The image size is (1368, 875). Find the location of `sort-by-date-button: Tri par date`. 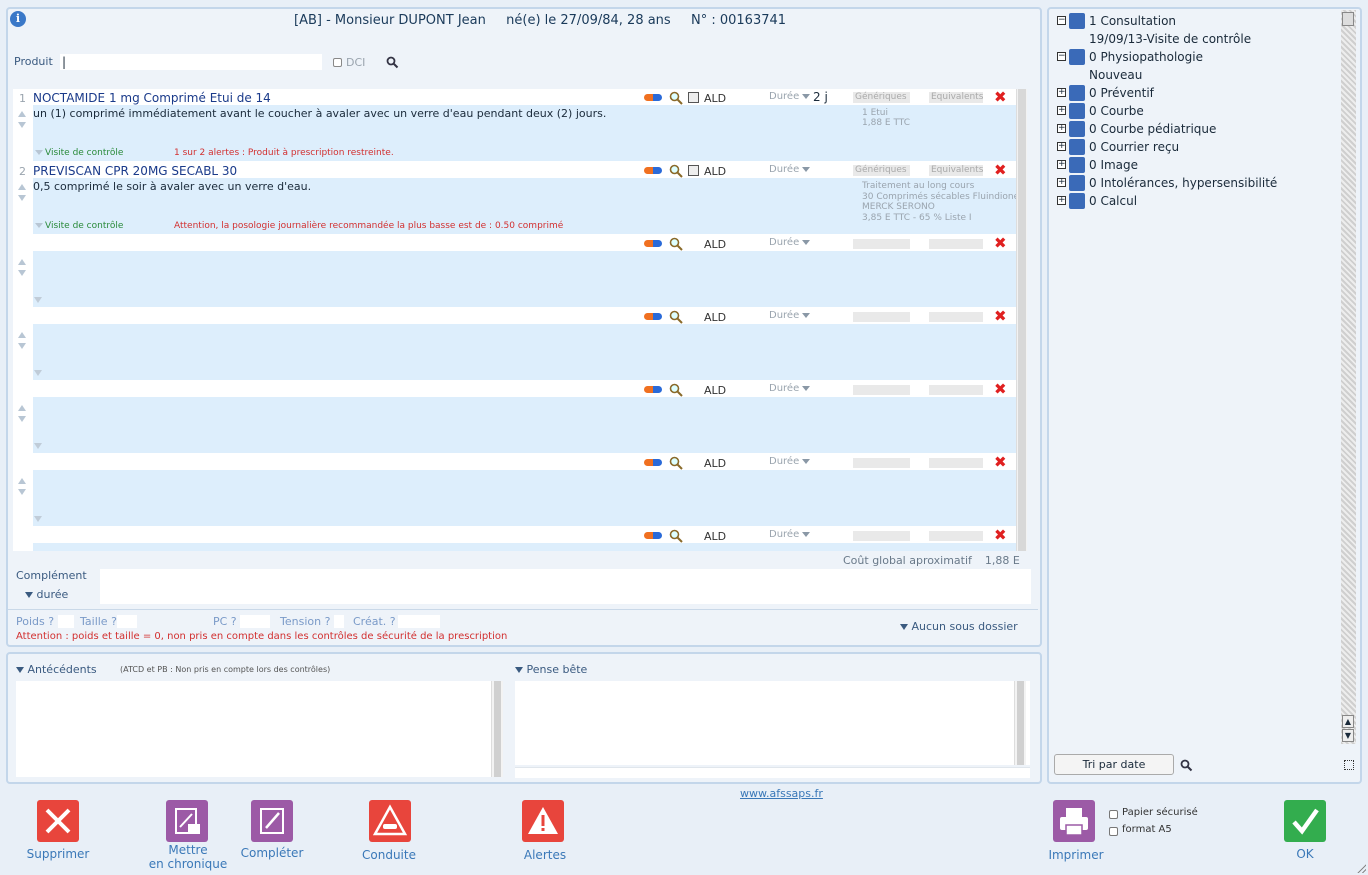

sort-by-date-button: Tri par date is located at coordinates (1114, 764).